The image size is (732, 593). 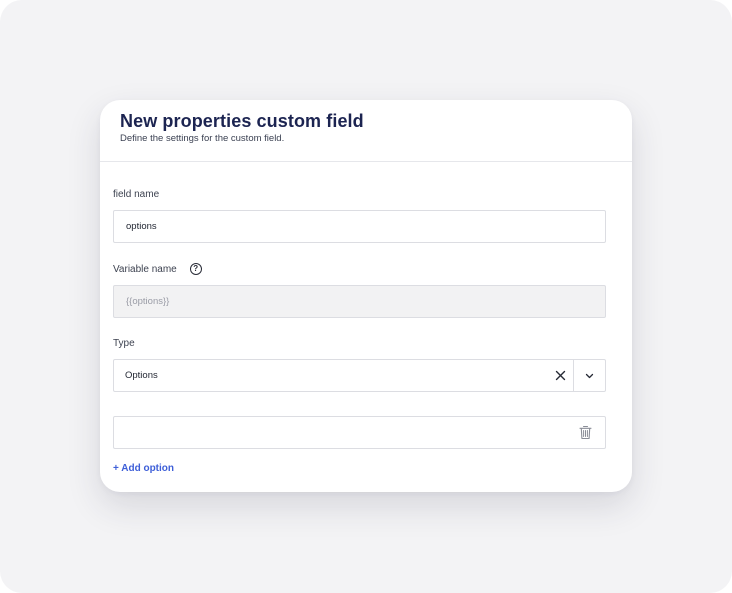 I want to click on variable-name-label-row: Variable name ?, so click(x=157, y=269).